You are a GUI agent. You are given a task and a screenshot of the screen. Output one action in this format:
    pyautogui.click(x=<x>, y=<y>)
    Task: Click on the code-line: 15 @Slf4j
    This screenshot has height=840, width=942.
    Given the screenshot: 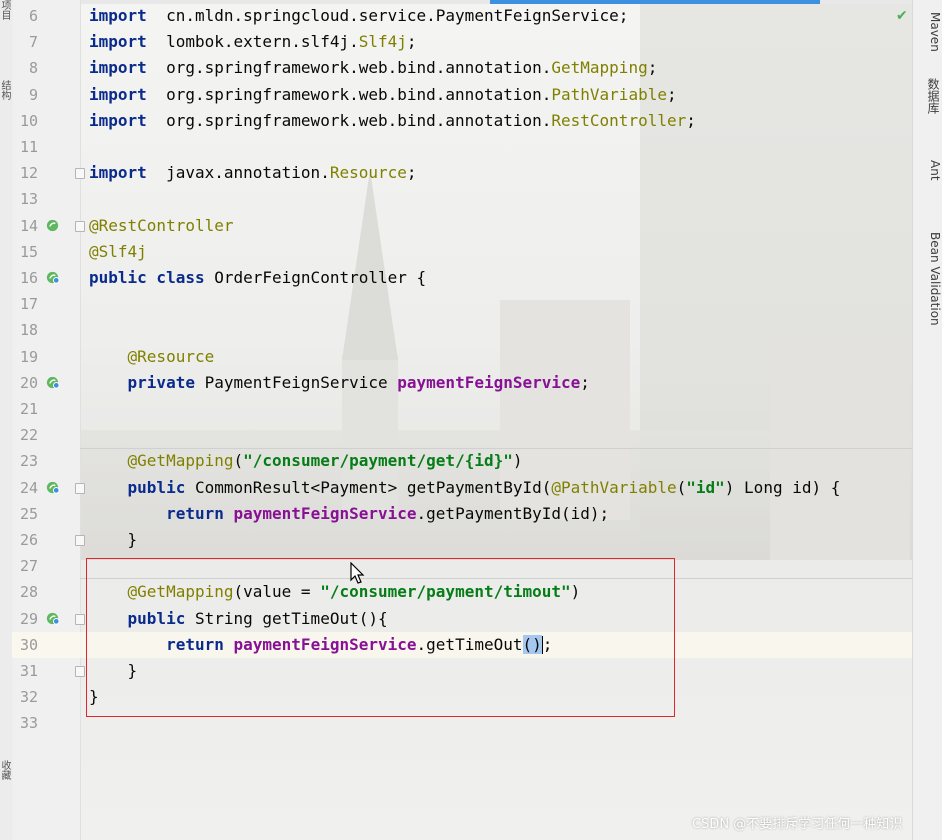 What is the action you would take?
    pyautogui.click(x=462, y=252)
    